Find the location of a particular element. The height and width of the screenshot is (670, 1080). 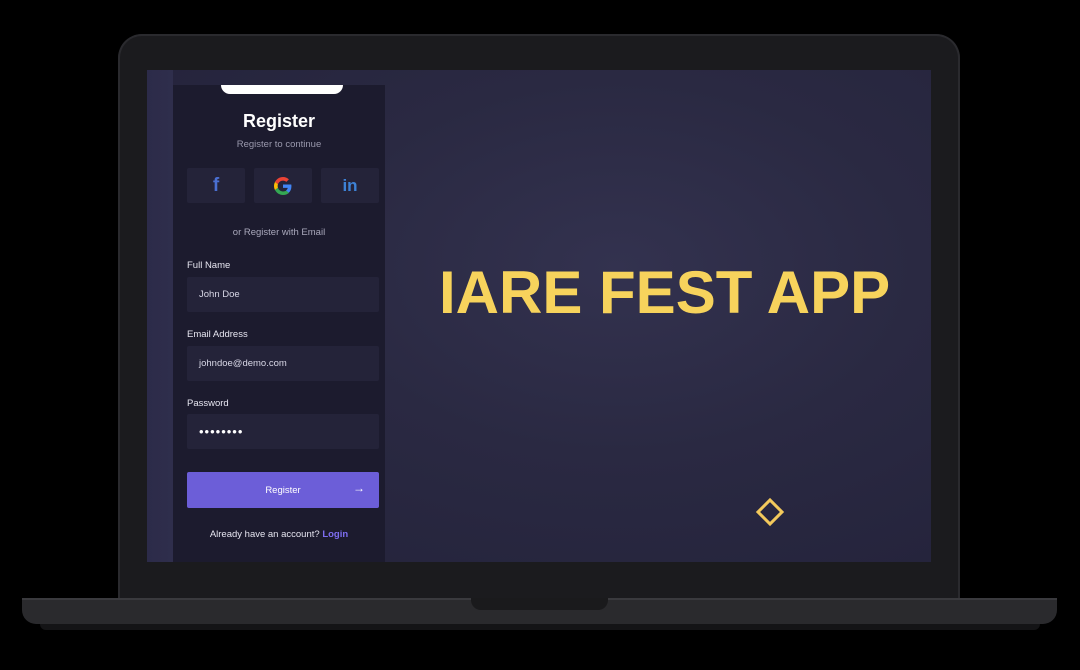

linkedin-login-button: in is located at coordinates (350, 185).